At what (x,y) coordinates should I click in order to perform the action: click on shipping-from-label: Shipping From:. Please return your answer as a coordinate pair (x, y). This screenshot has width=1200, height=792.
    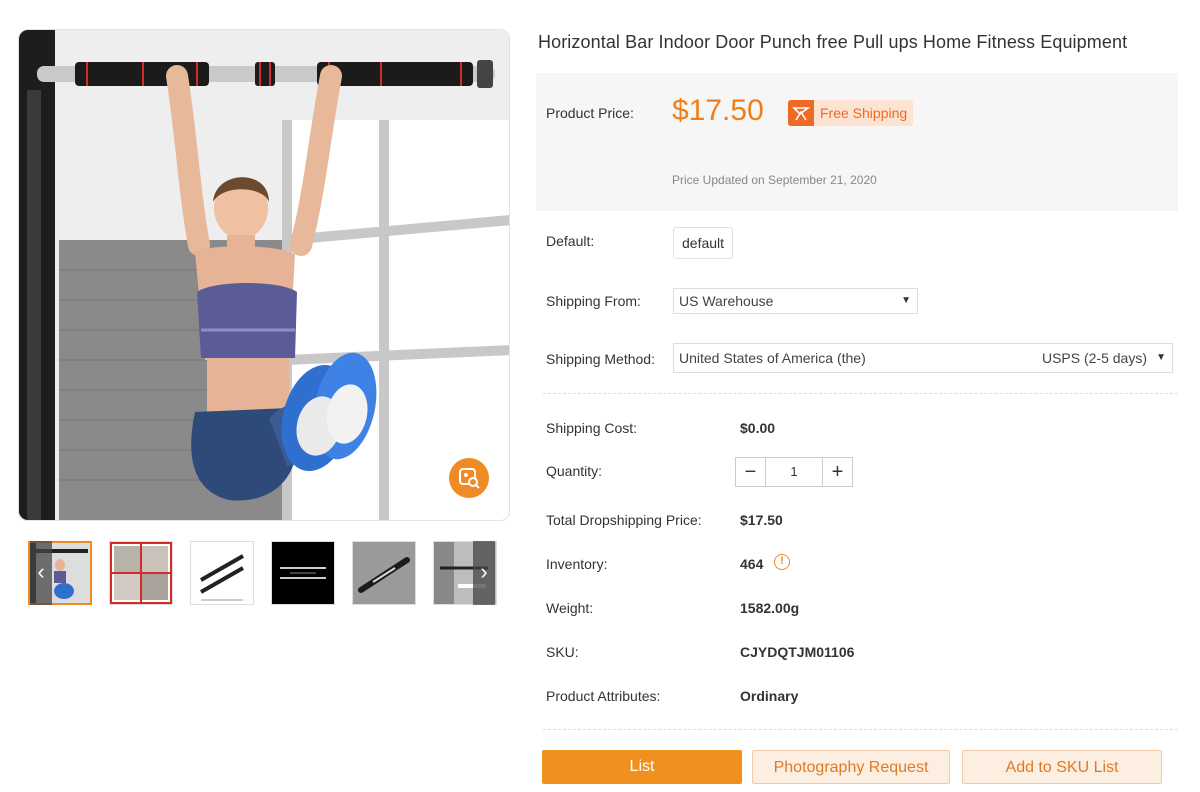
    Looking at the image, I should click on (593, 301).